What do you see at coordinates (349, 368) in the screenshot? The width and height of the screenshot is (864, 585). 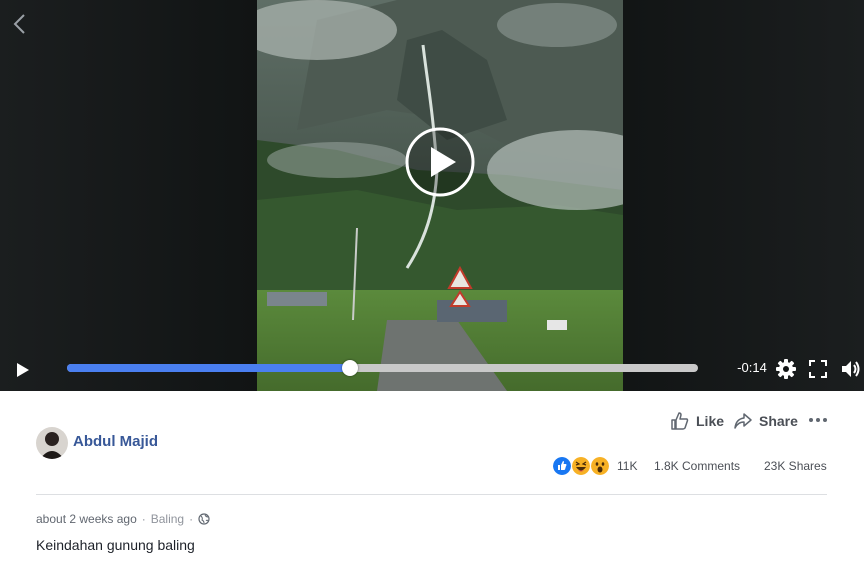 I see `progress-scrubber` at bounding box center [349, 368].